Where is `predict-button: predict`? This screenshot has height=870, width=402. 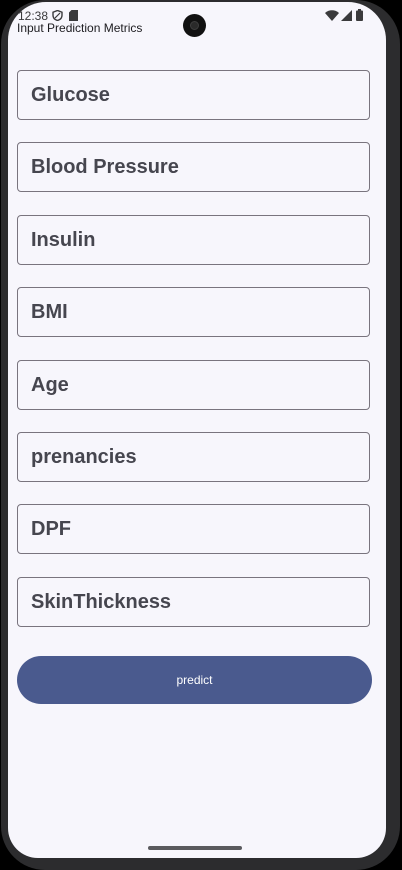 predict-button: predict is located at coordinates (194, 680).